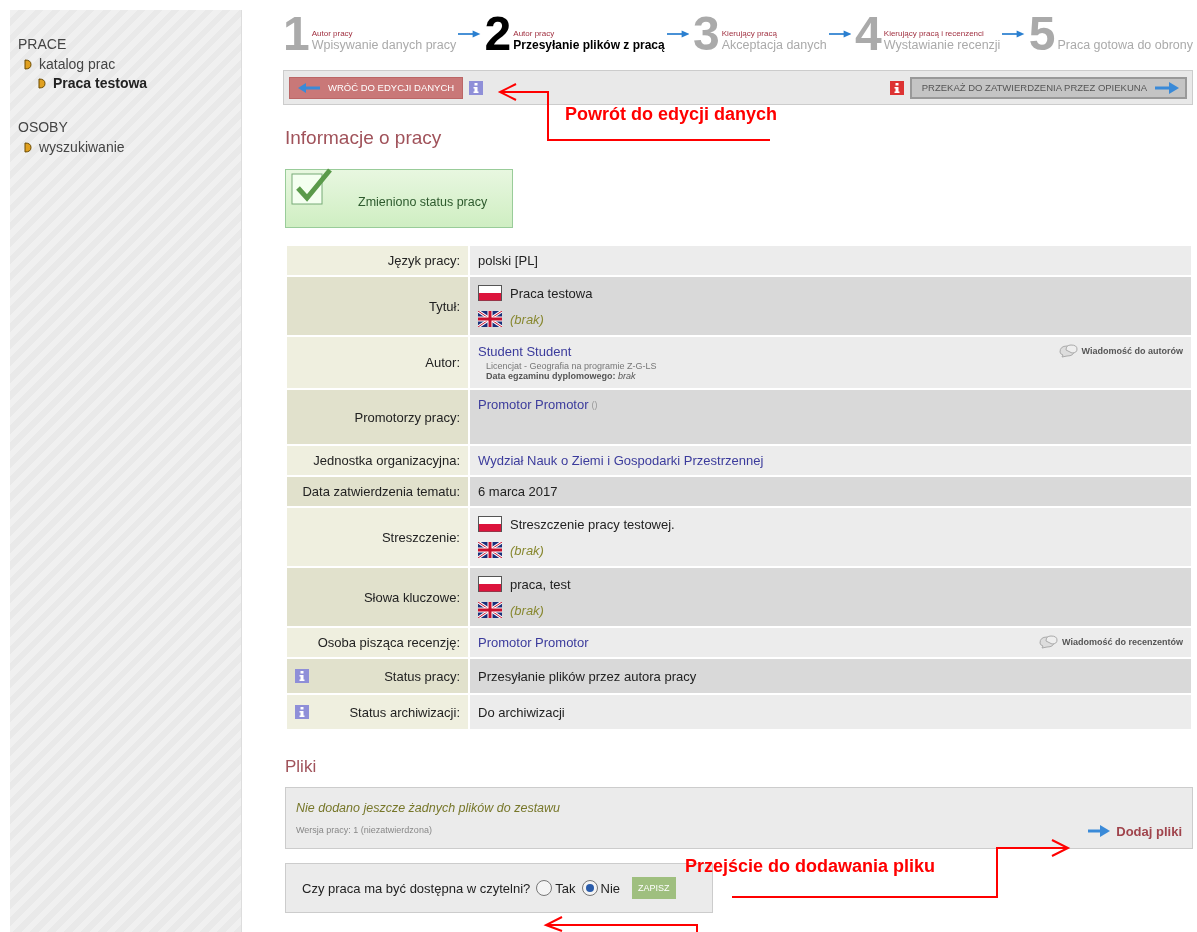 This screenshot has width=1197, height=932. I want to click on field-value: 6 marca 2017, so click(518, 491).